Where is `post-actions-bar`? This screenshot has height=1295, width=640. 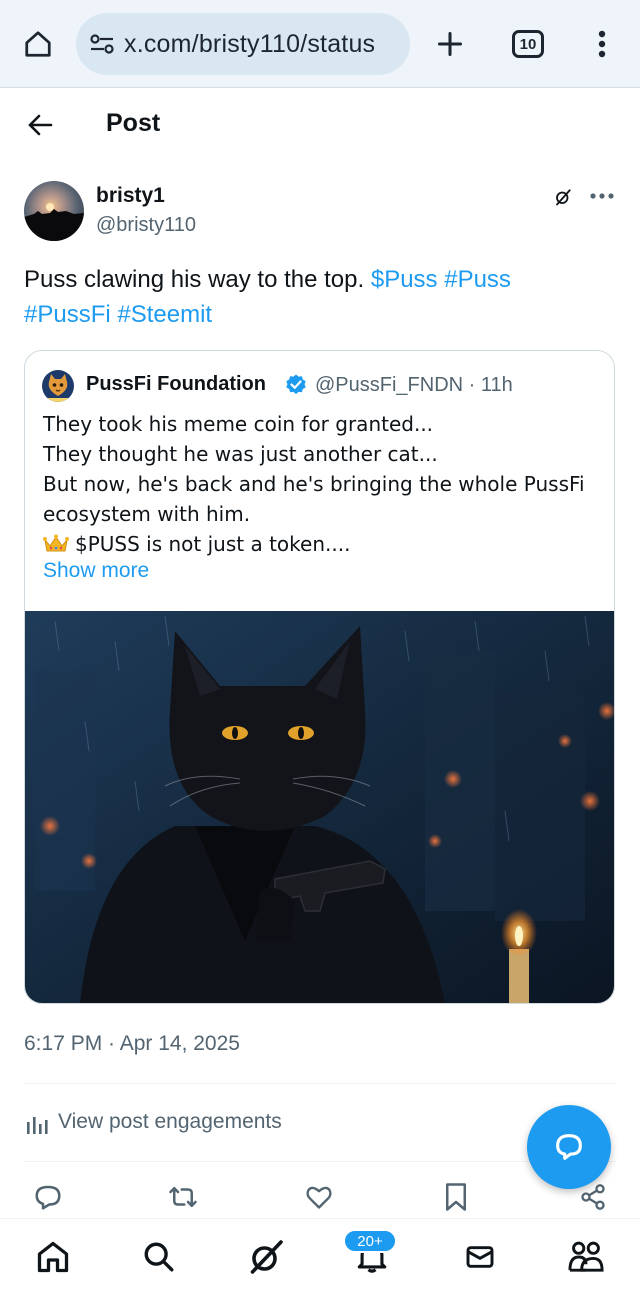 post-actions-bar is located at coordinates (320, 1198).